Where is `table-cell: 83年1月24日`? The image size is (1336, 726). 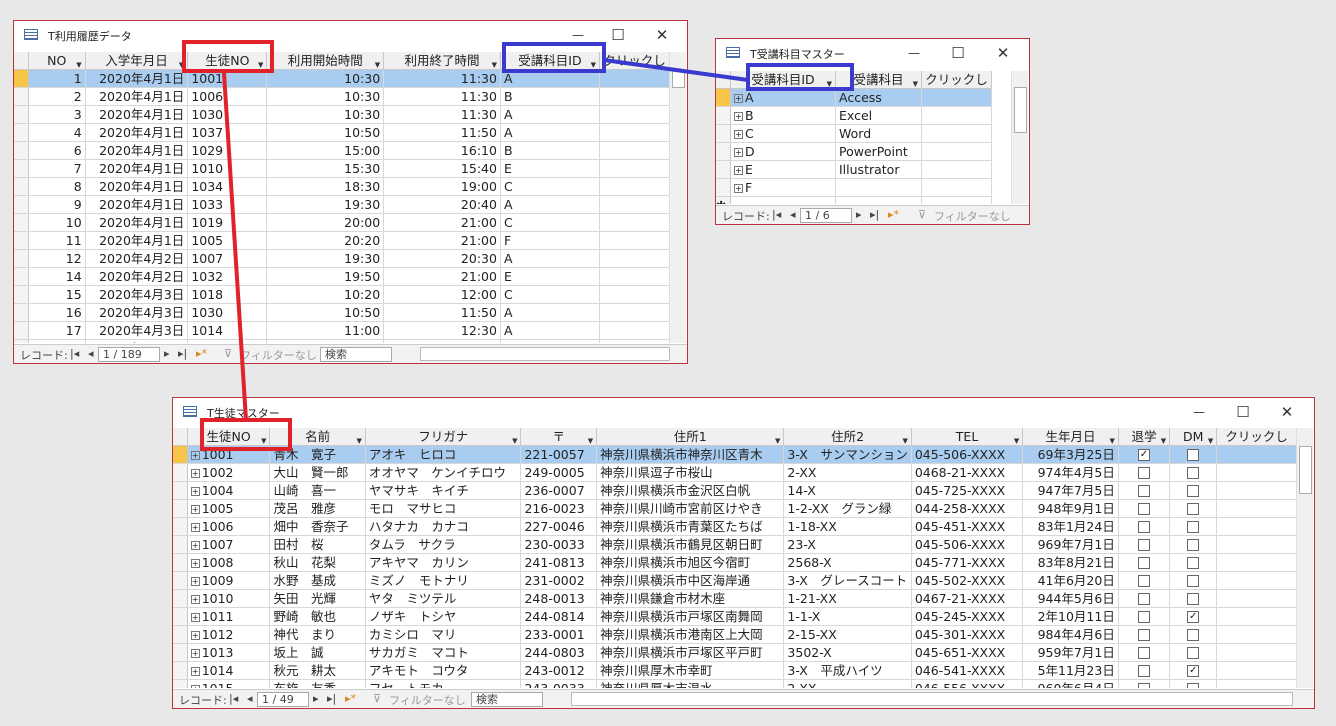
table-cell: 83年1月24日 is located at coordinates (1070, 526).